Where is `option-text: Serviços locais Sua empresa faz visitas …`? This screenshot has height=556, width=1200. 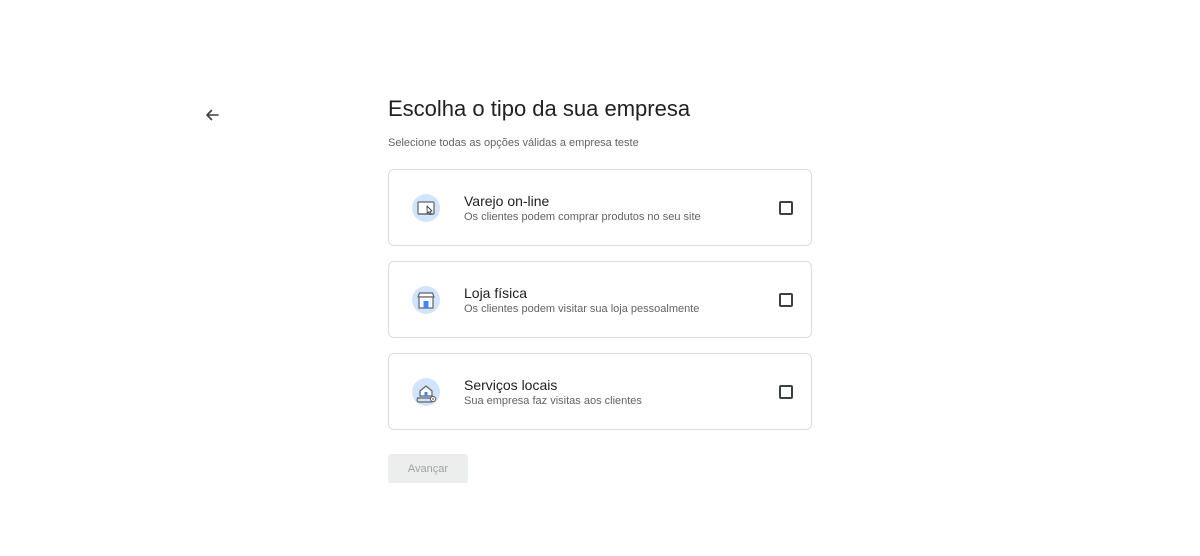 option-text: Serviços locais Sua empresa faz visitas … is located at coordinates (621, 392).